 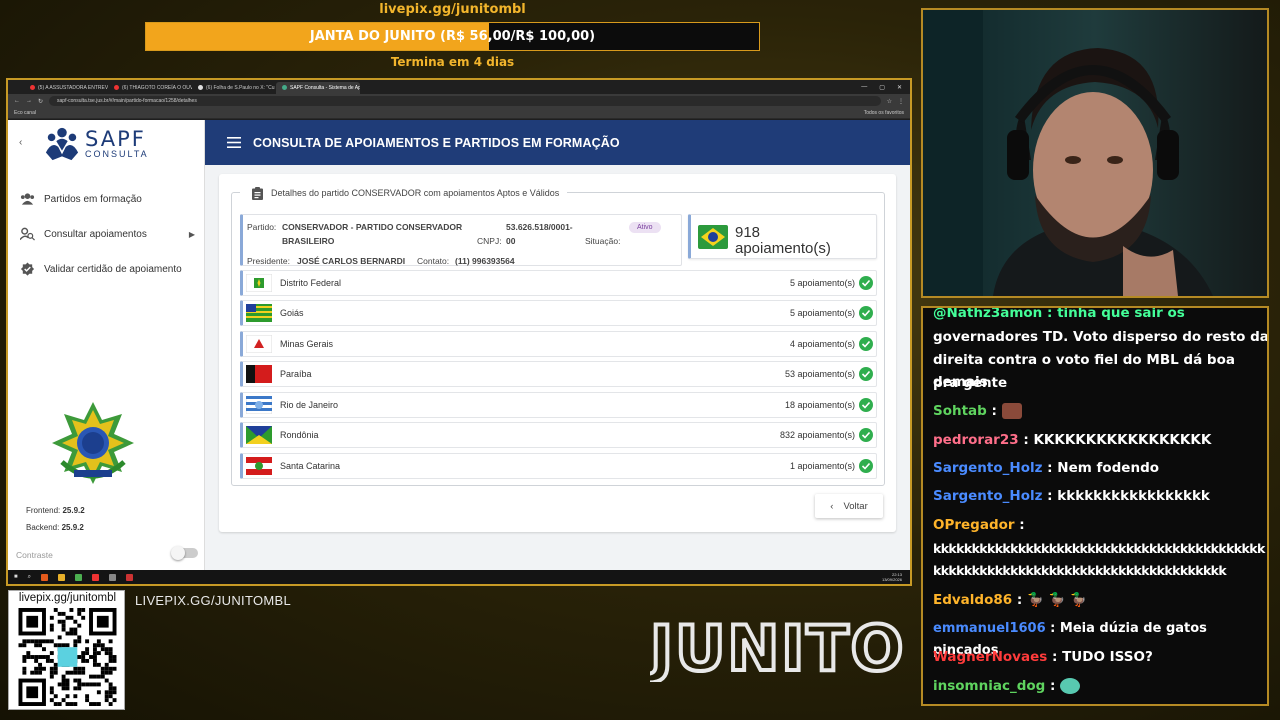 What do you see at coordinates (822, 344) in the screenshot?
I see `state-count: 4 apoiamento(s)` at bounding box center [822, 344].